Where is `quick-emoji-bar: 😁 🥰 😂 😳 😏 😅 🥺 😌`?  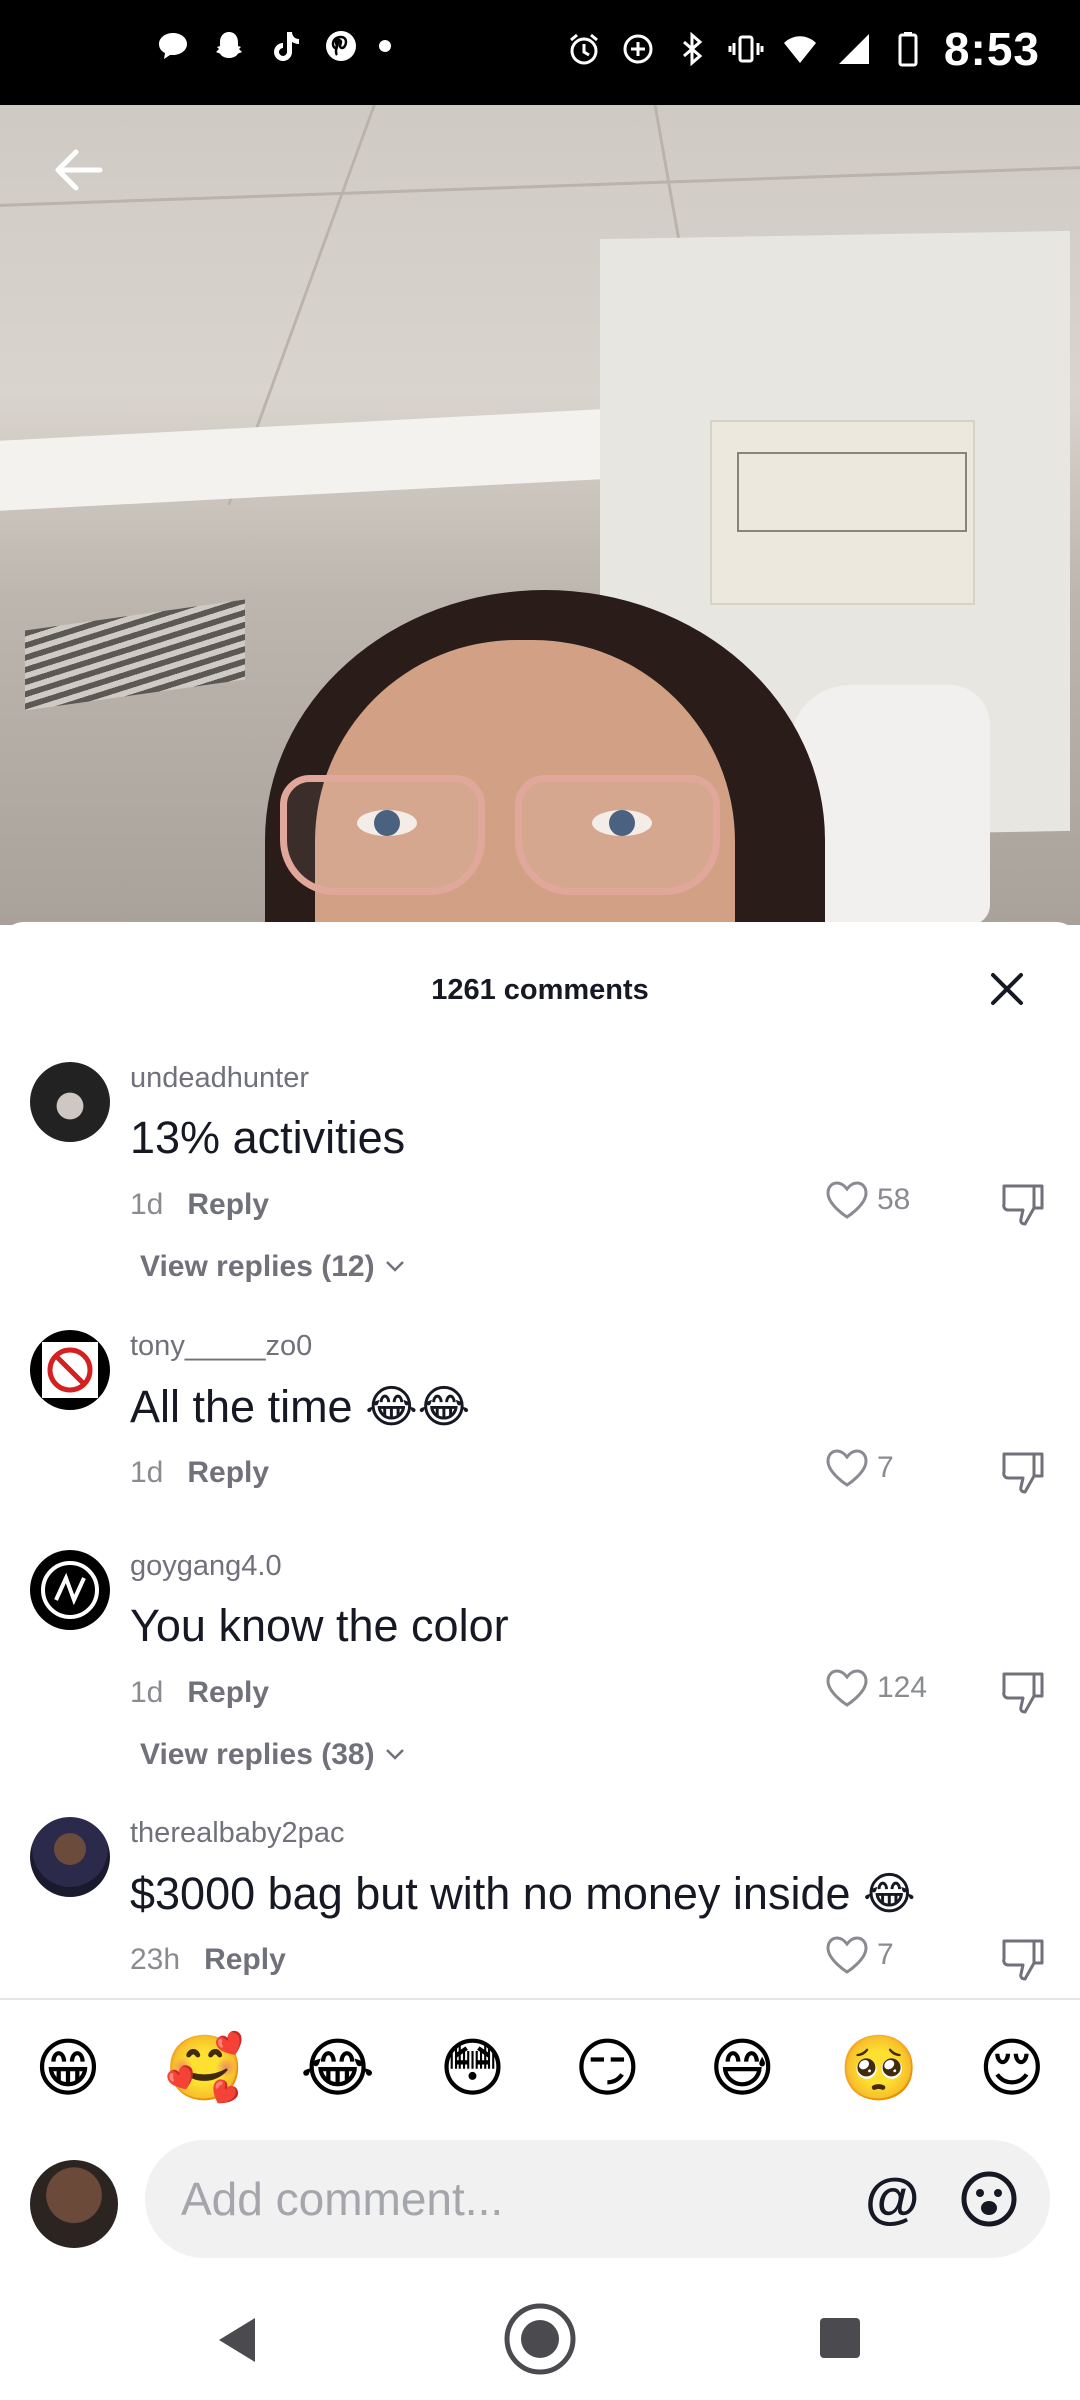 quick-emoji-bar: 😁 🥰 😂 😳 😏 😅 🥺 😌 is located at coordinates (540, 2068).